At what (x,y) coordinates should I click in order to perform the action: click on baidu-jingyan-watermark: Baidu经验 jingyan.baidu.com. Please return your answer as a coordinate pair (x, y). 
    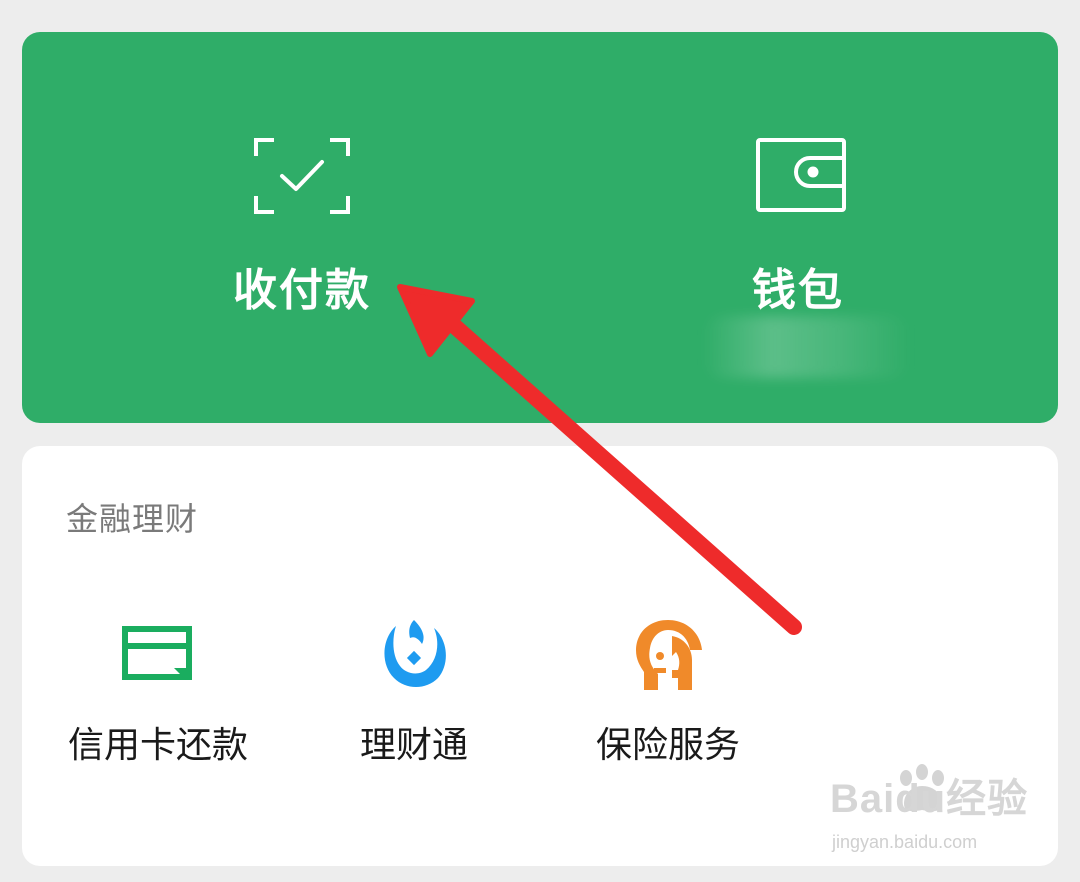
    Looking at the image, I should click on (936, 815).